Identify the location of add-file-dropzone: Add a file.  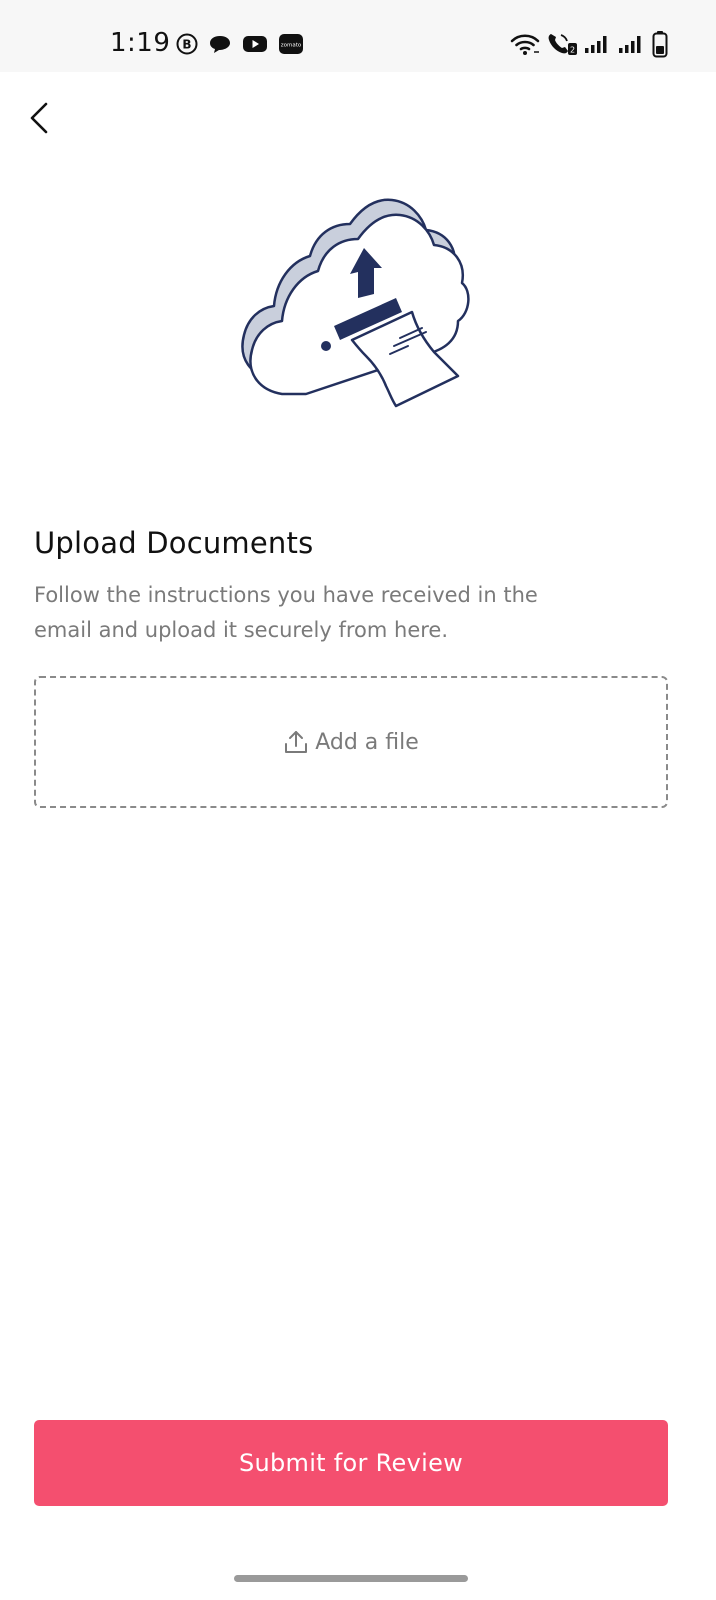
(351, 742).